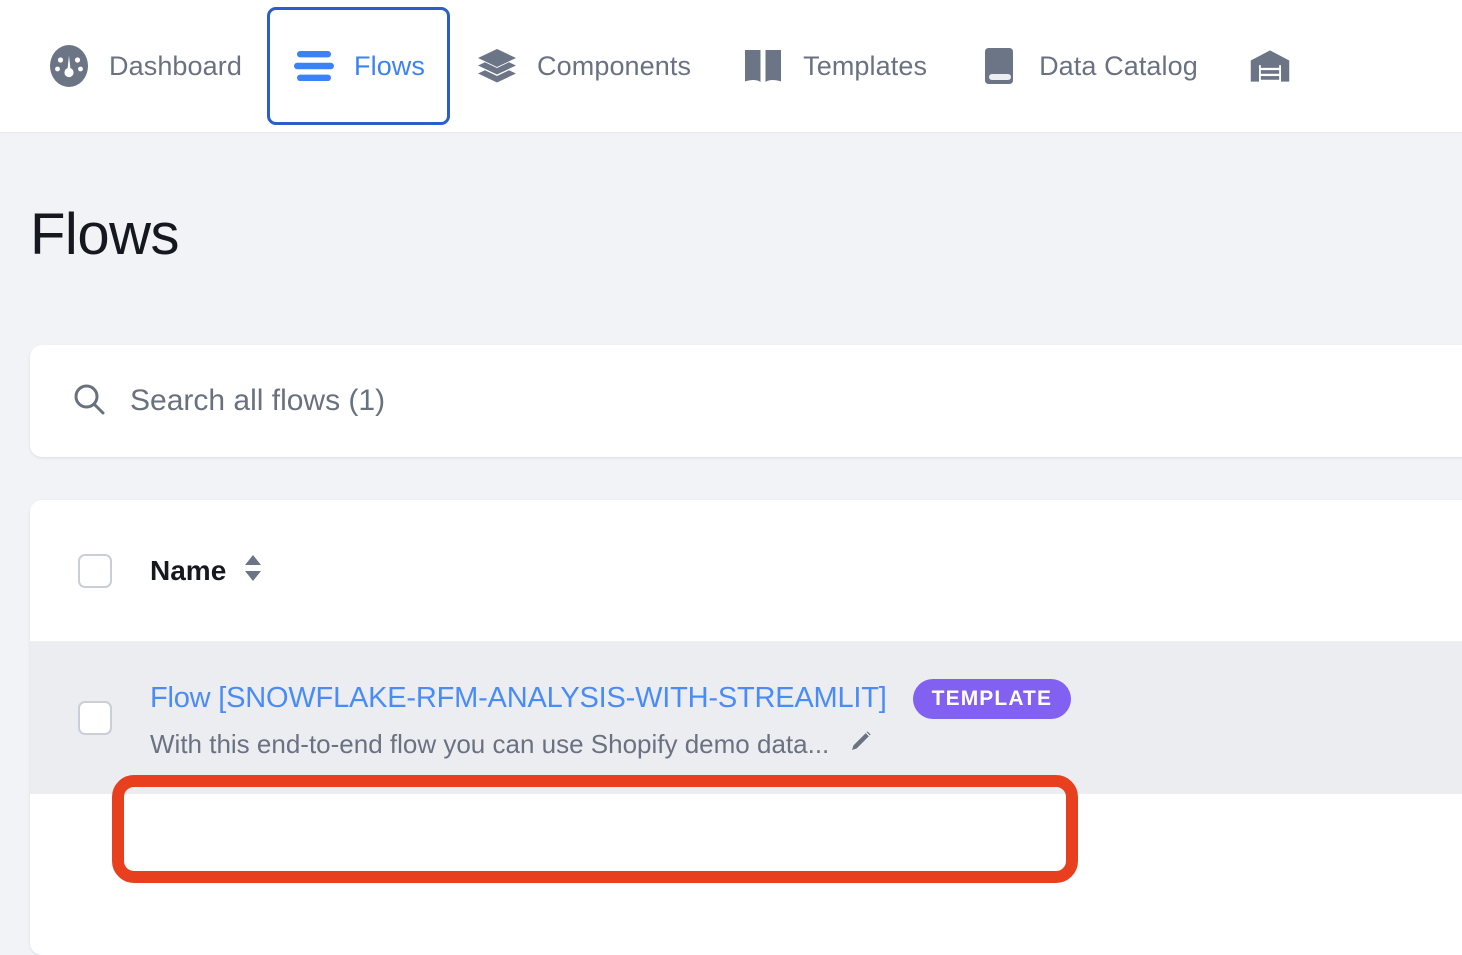 The height and width of the screenshot is (955, 1462). Describe the element at coordinates (95, 570) in the screenshot. I see `select-all-checkbox` at that location.